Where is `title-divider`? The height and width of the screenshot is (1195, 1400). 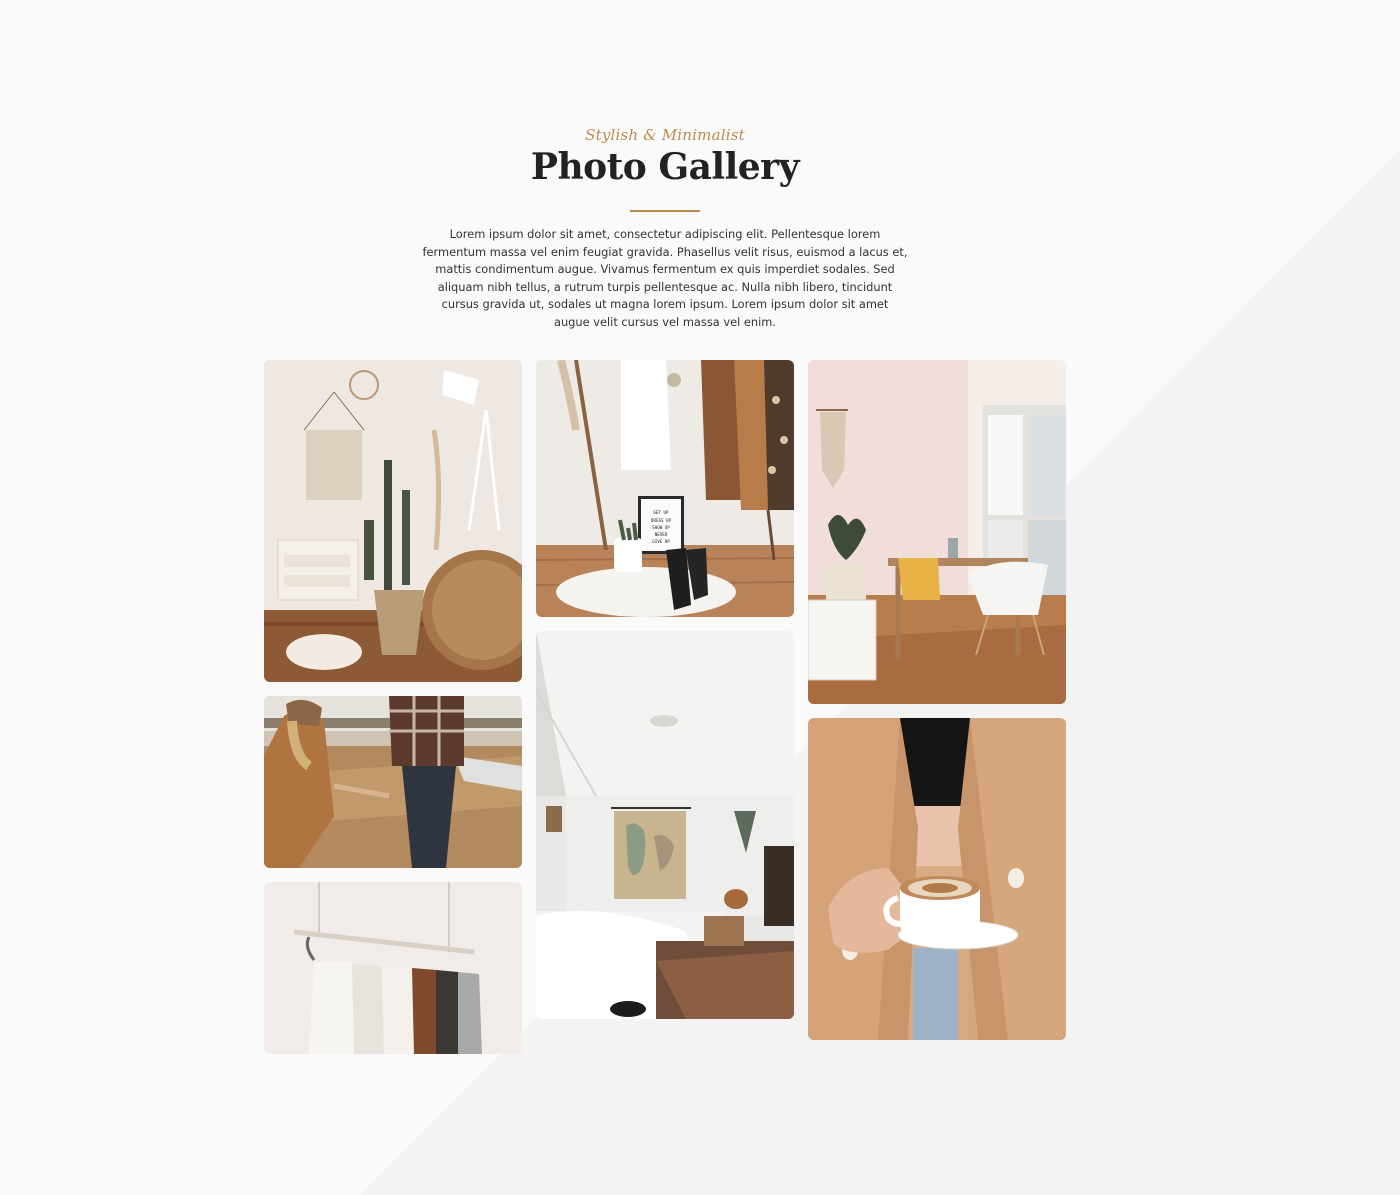 title-divider is located at coordinates (665, 211).